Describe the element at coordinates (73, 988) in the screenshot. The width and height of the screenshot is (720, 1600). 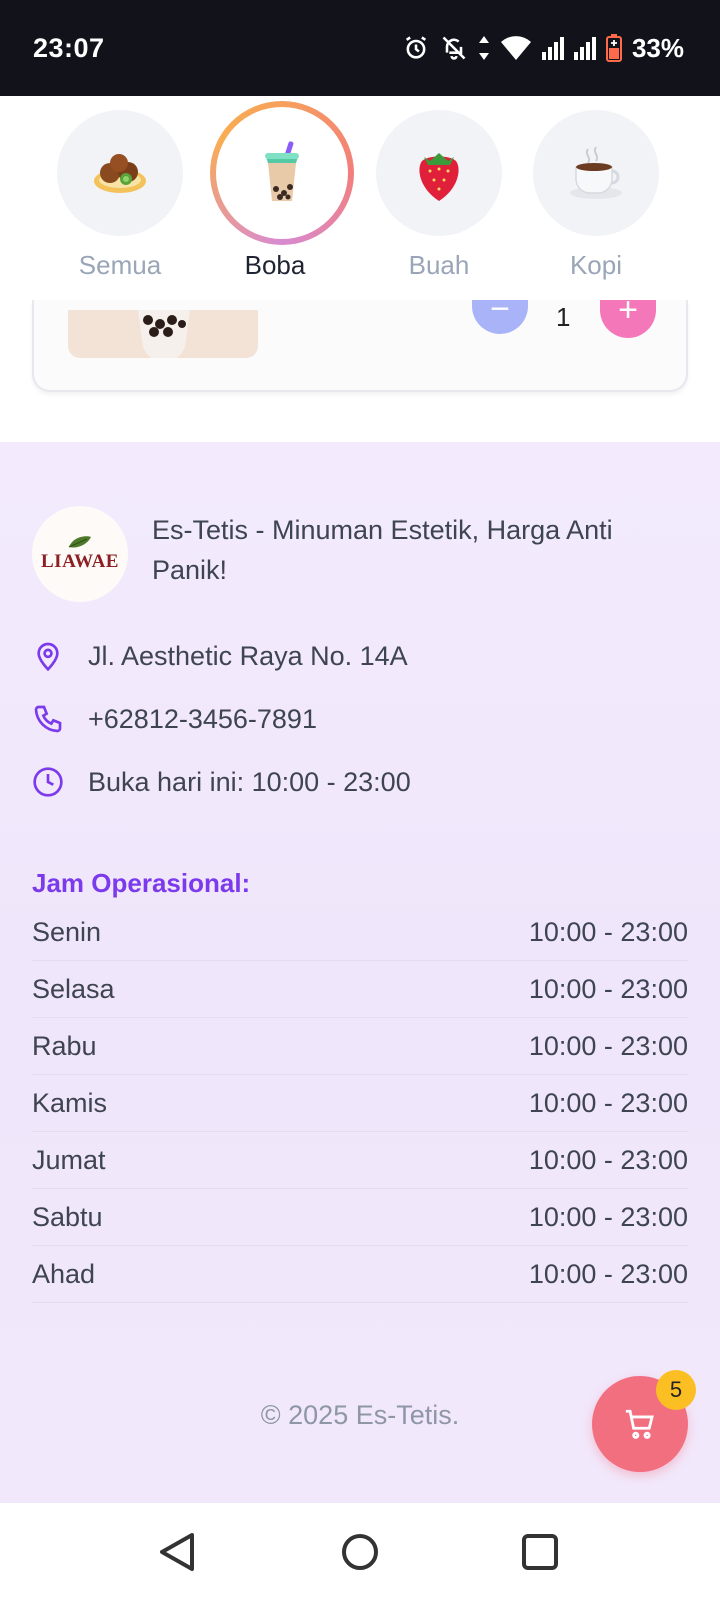
I see `hours-day: Selasa` at that location.